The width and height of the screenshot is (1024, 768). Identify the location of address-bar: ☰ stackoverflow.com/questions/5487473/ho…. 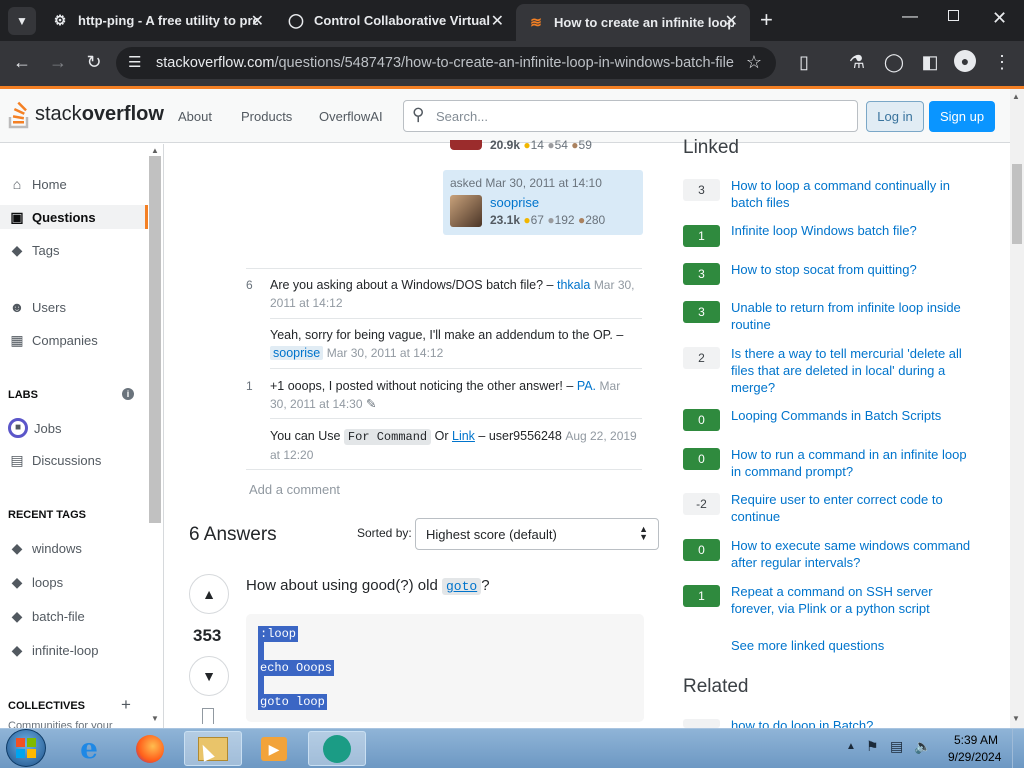
(446, 63).